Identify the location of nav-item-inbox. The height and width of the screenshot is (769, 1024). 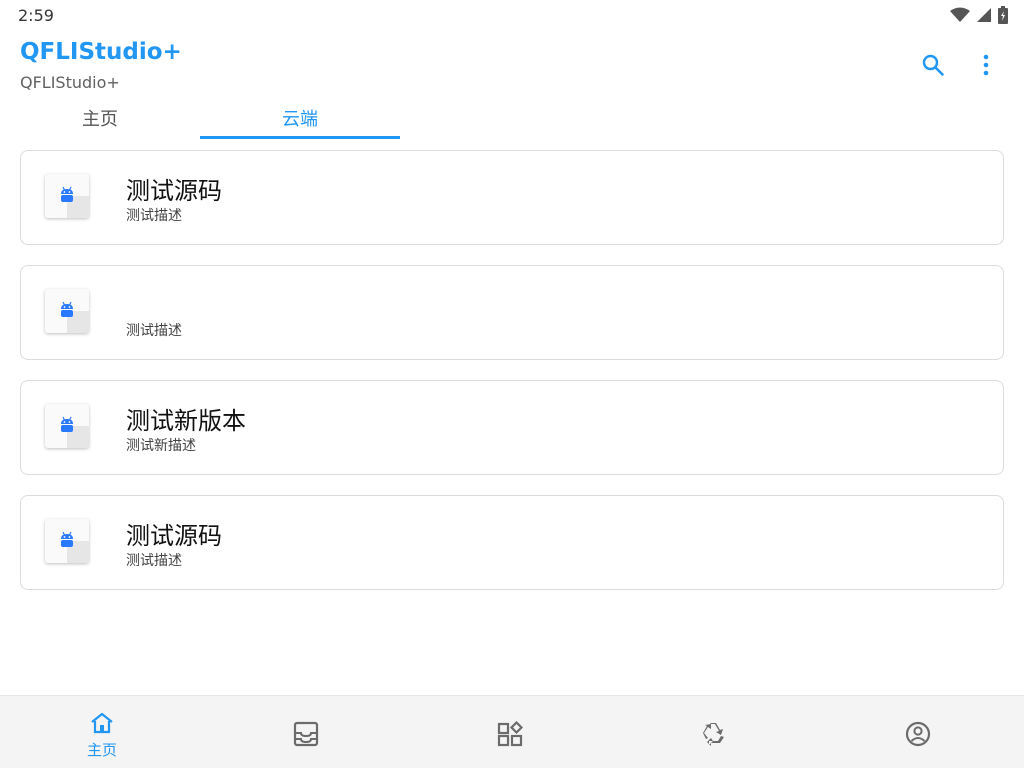
(306, 732).